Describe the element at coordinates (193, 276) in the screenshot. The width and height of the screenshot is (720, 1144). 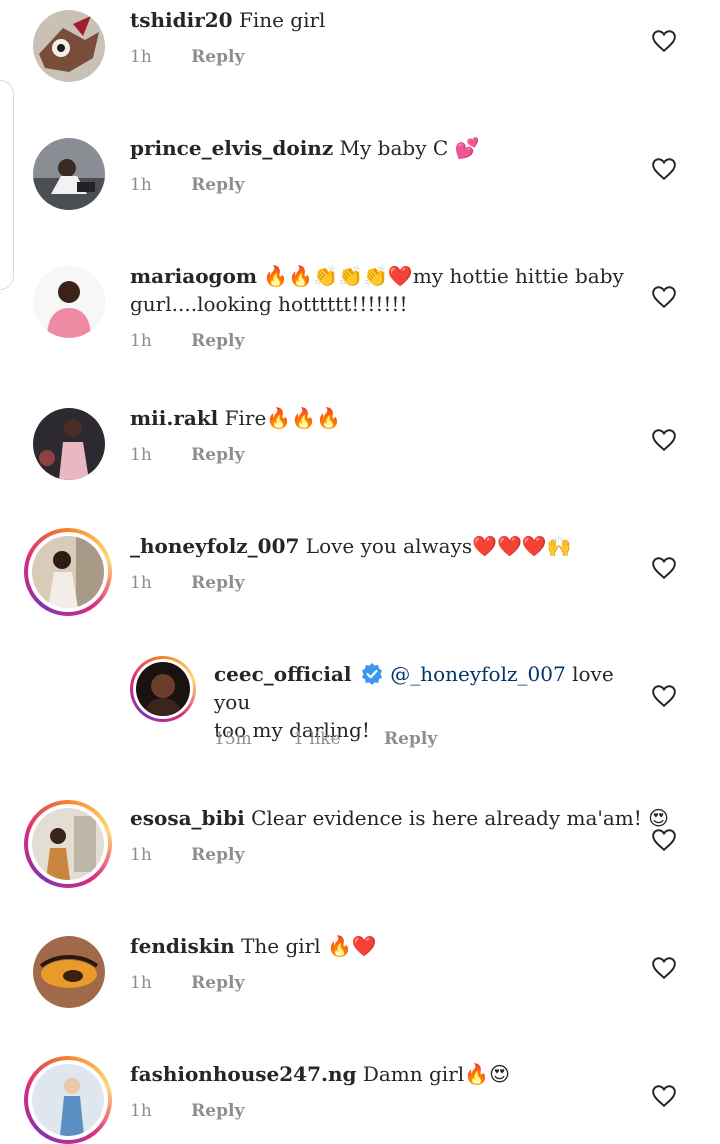
I see `username: mariaogom` at that location.